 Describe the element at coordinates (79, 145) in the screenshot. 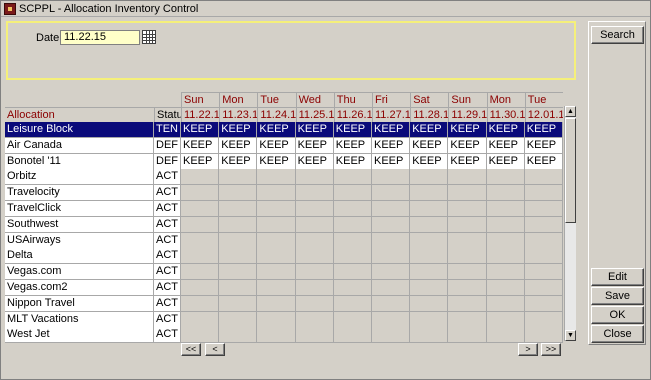

I see `allocation-name-cell: Air Canada` at that location.